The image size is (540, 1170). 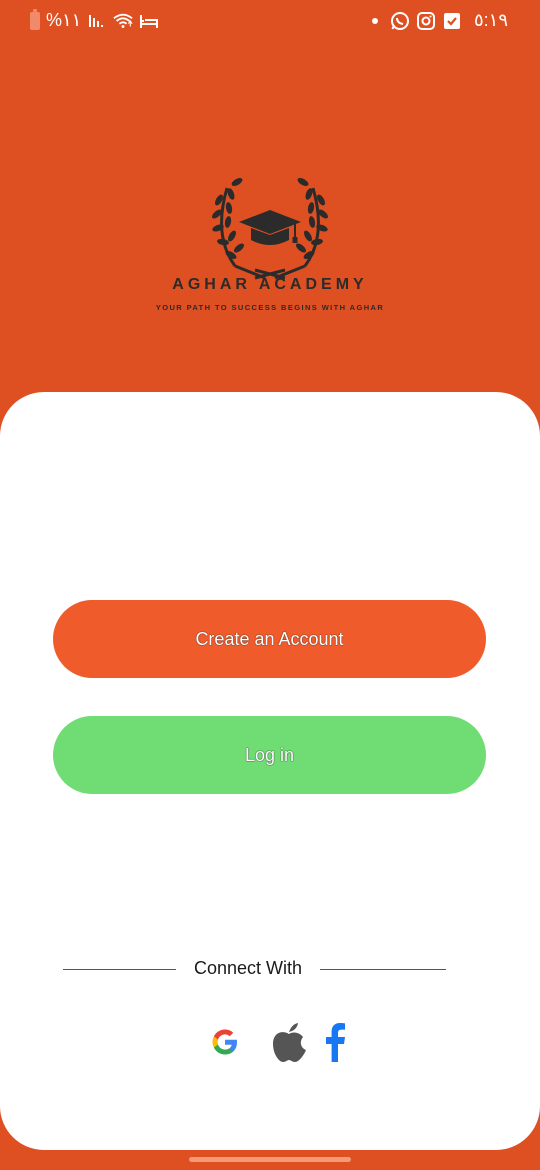 What do you see at coordinates (399, 20) in the screenshot?
I see `whatsapp-icon` at bounding box center [399, 20].